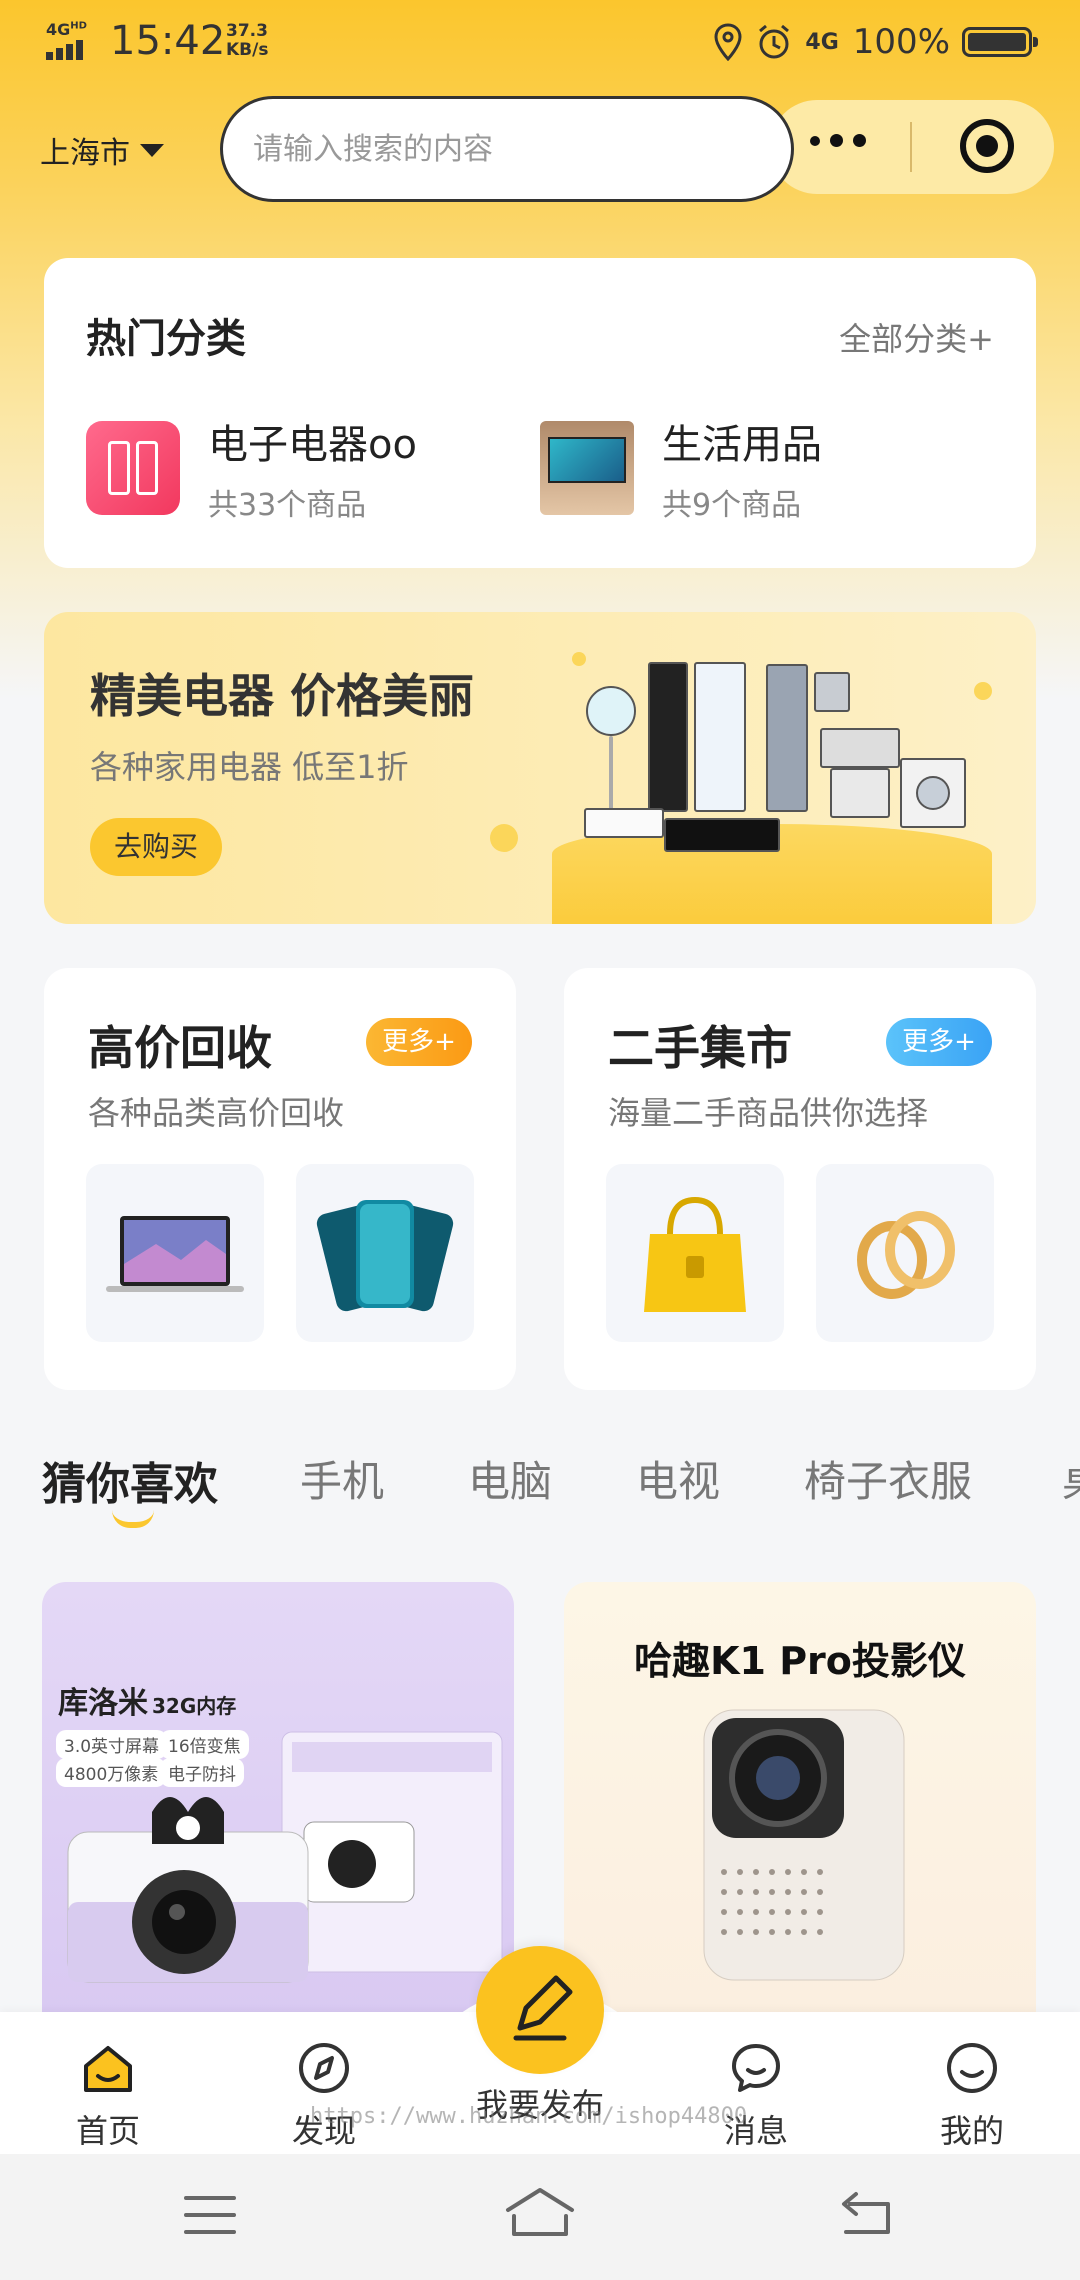 The width and height of the screenshot is (1080, 2280). What do you see at coordinates (247, 40) in the screenshot?
I see `network-speed: 37.3 KB/s` at bounding box center [247, 40].